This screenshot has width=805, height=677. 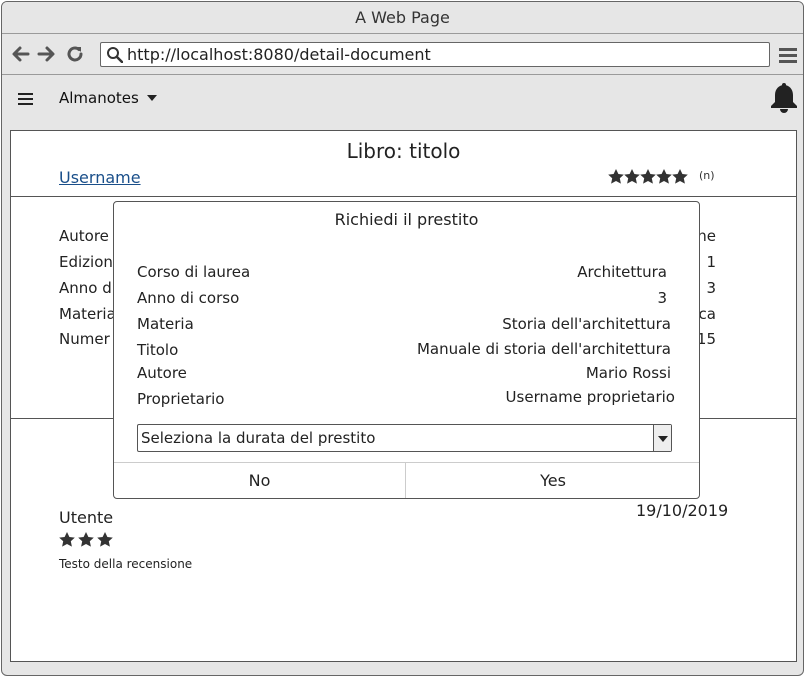 I want to click on app-header: Almanotes, so click(x=402, y=98).